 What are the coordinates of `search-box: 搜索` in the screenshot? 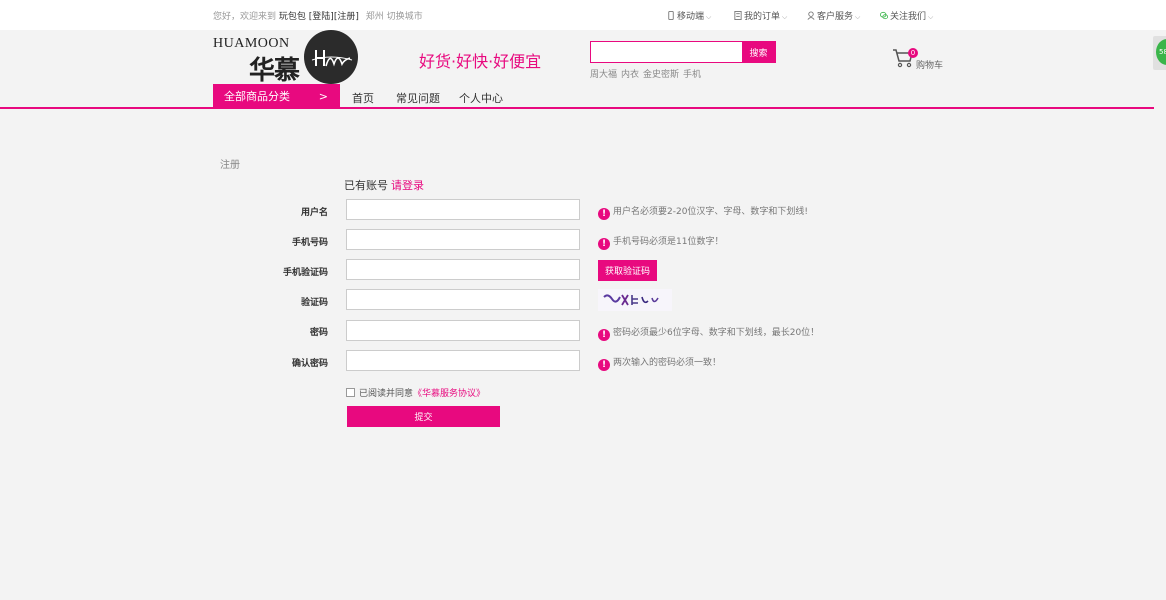 It's located at (683, 52).